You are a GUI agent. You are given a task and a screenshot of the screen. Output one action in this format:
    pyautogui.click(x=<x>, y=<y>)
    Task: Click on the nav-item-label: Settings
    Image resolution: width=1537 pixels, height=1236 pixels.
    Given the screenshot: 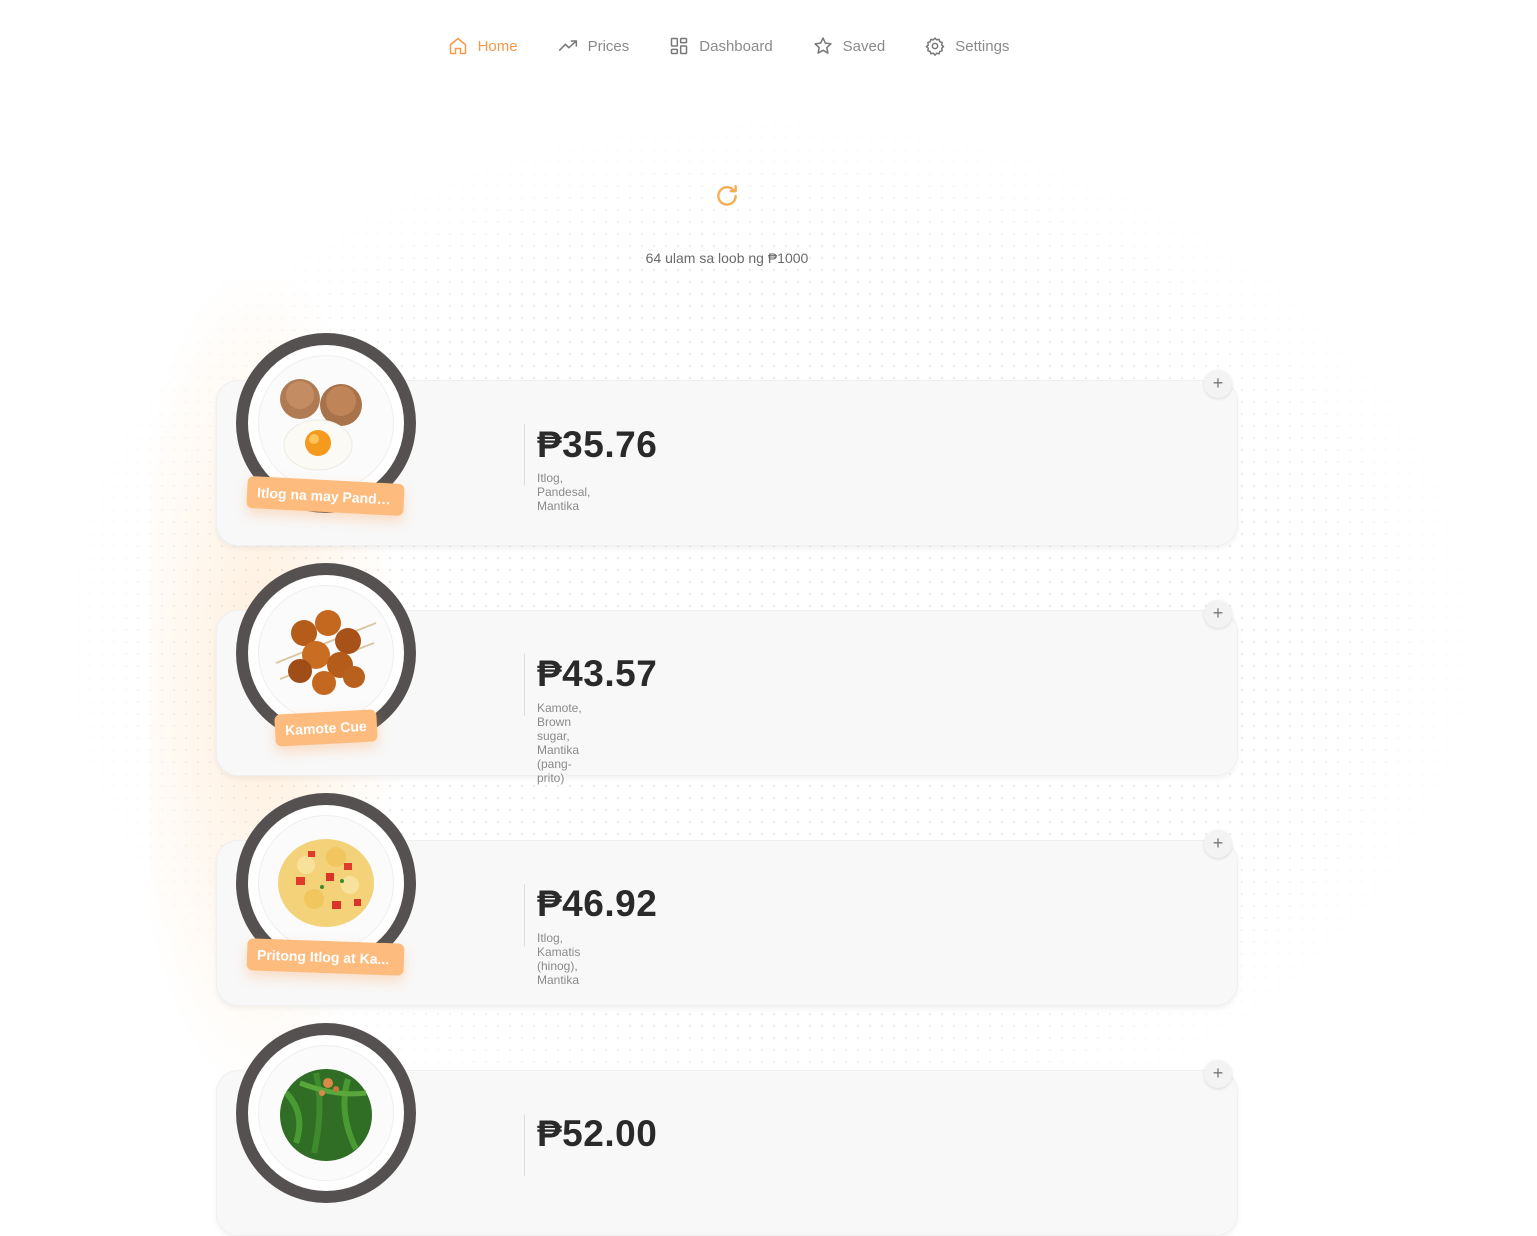 What is the action you would take?
    pyautogui.click(x=982, y=46)
    